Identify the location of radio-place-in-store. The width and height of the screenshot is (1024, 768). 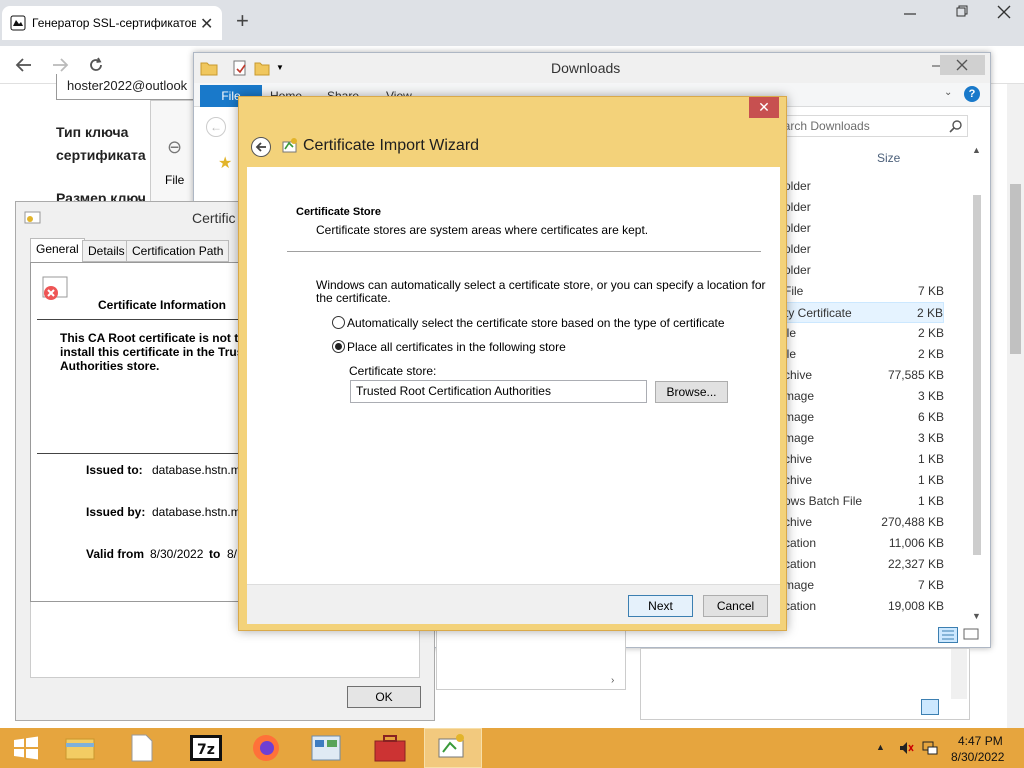
(338, 346).